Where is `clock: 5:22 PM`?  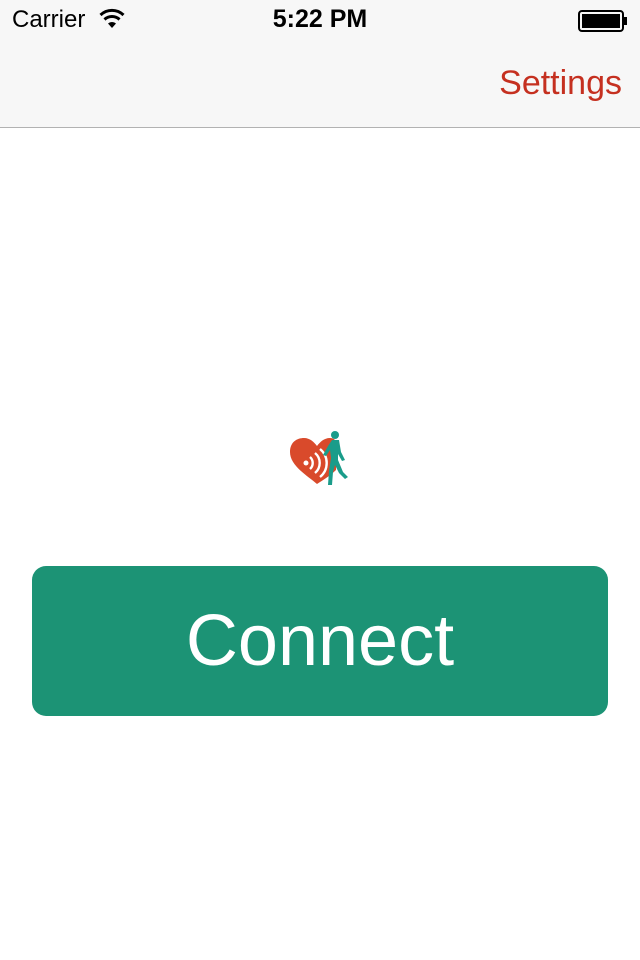 clock: 5:22 PM is located at coordinates (320, 19).